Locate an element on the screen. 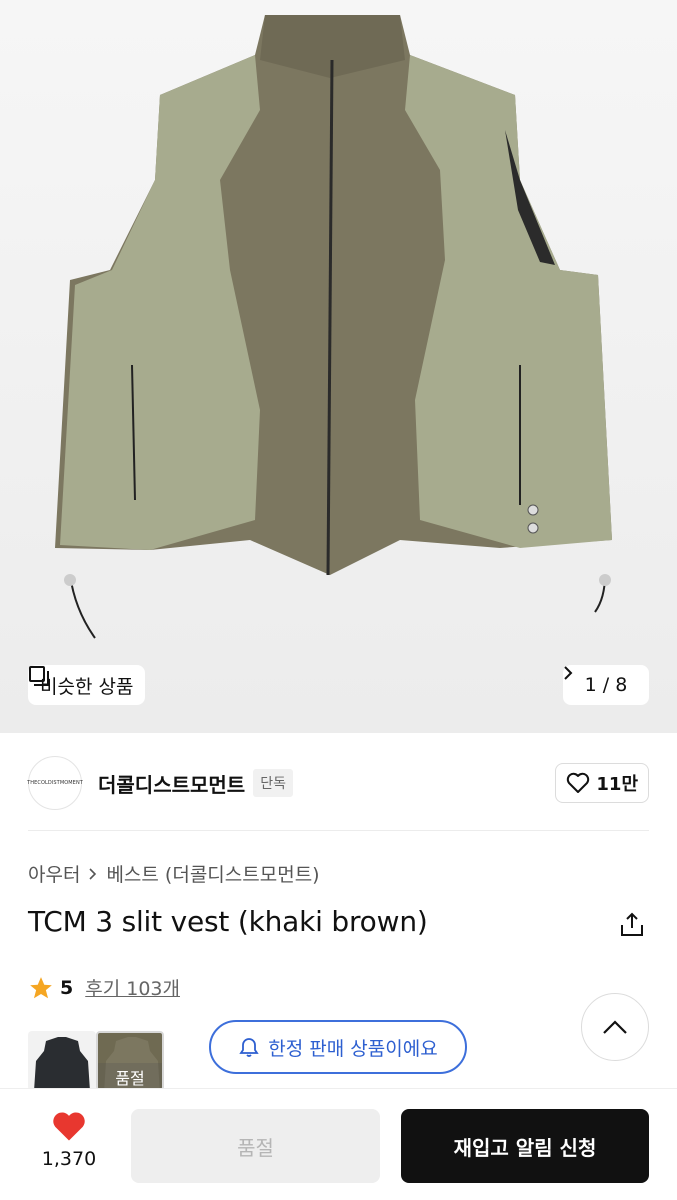 This screenshot has height=1200, width=677. heart-outline-icon is located at coordinates (578, 782).